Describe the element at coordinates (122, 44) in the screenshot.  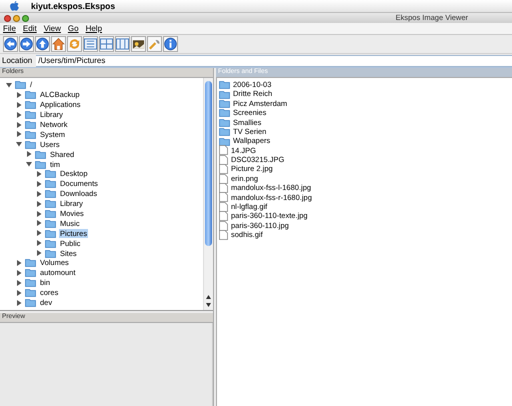
I see `details-tool-button` at that location.